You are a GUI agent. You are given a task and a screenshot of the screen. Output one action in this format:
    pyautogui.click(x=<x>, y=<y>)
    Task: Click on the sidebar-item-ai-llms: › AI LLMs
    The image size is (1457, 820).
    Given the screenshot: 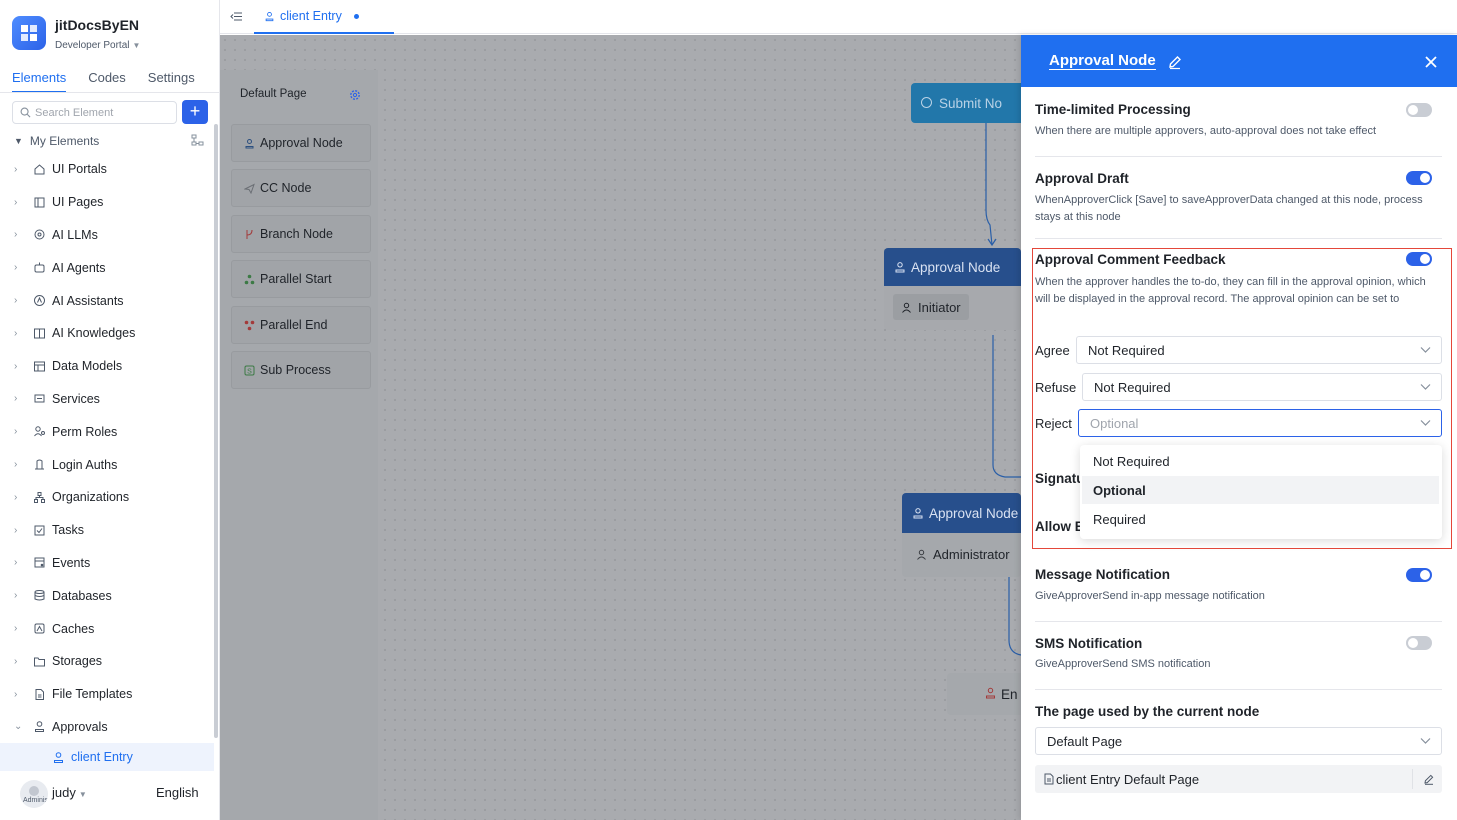 What is the action you would take?
    pyautogui.click(x=107, y=235)
    